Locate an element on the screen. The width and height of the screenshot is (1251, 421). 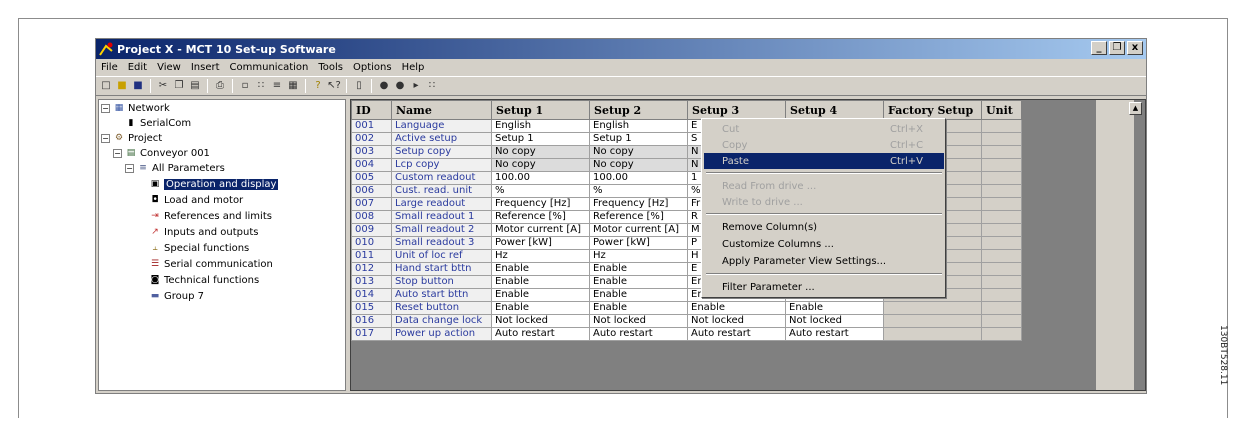
column-header: Setup 3 is located at coordinates (736, 110).